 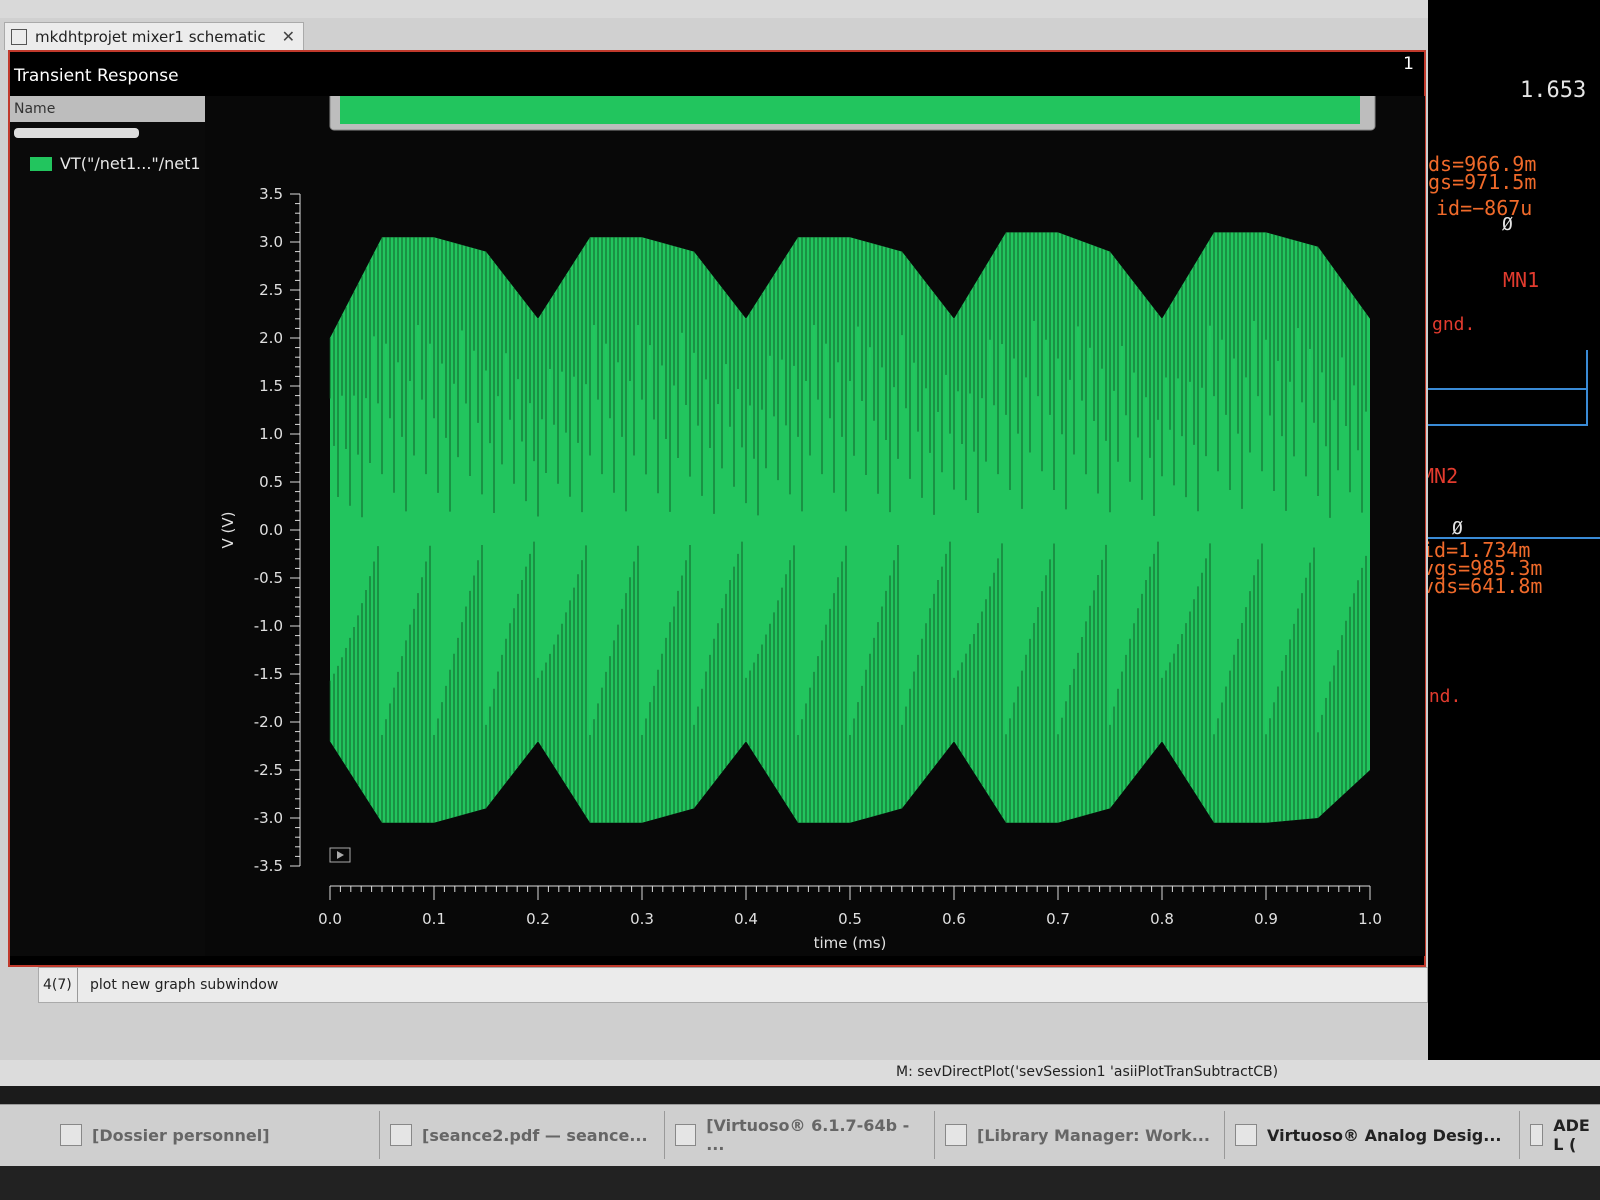 I want to click on schematic-icon, so click(x=19, y=36).